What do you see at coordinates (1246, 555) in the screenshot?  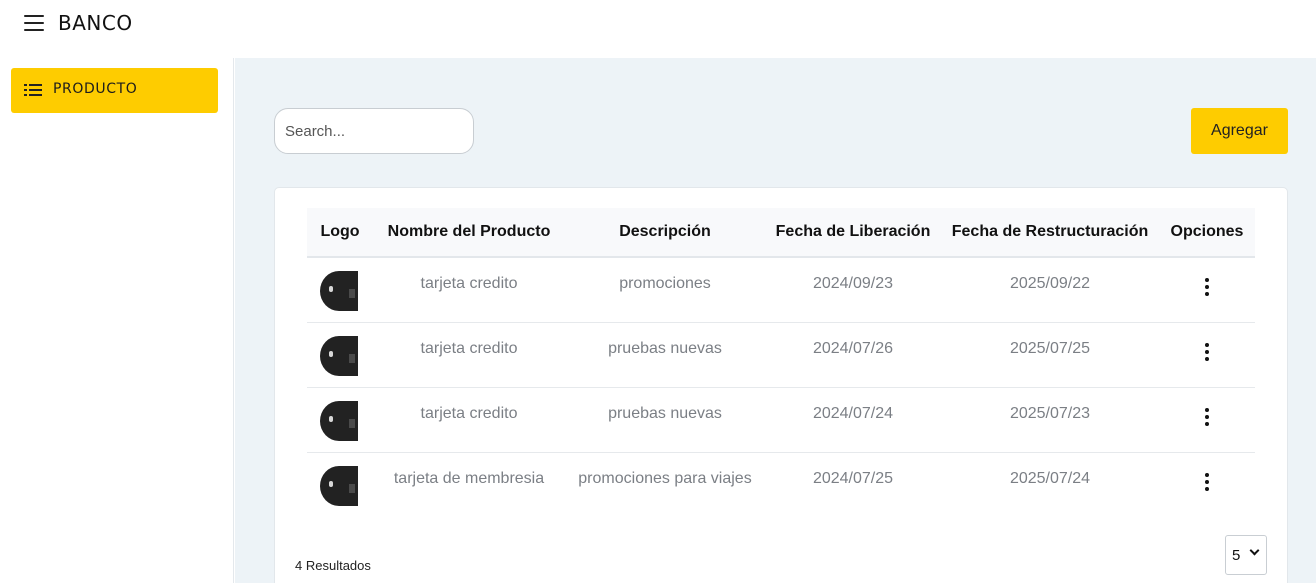 I see `page-size-select: 5` at bounding box center [1246, 555].